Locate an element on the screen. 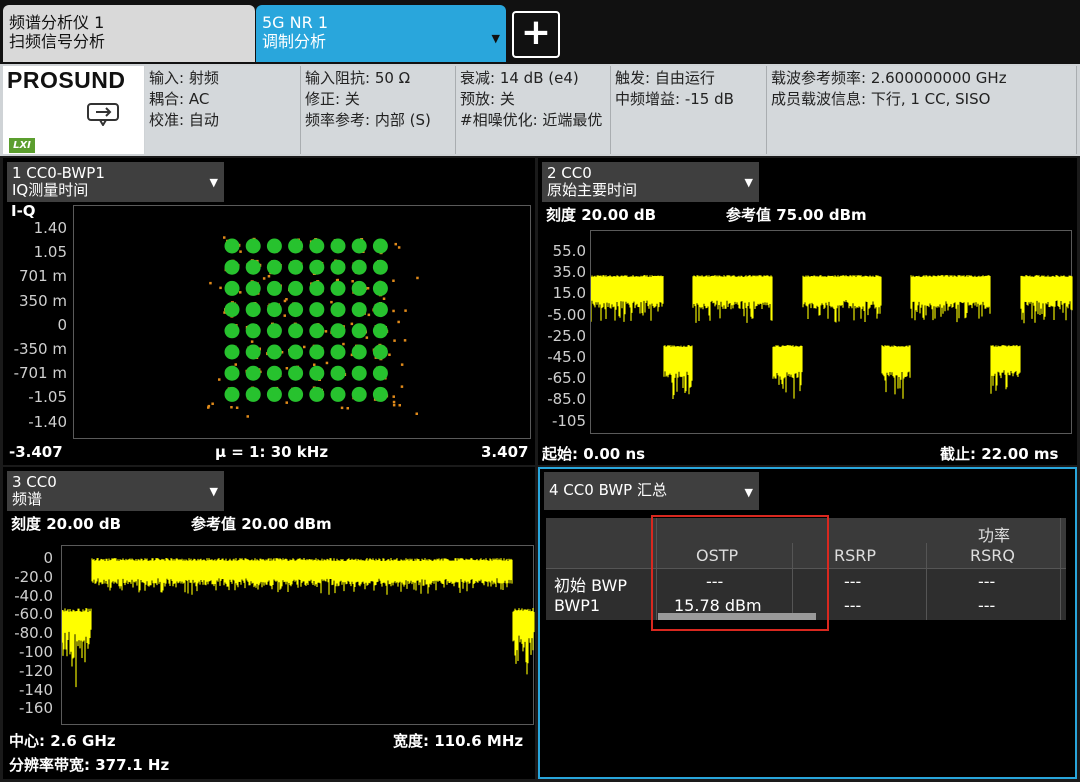 This screenshot has height=782, width=1080. info-text: 耦合: AC is located at coordinates (179, 99).